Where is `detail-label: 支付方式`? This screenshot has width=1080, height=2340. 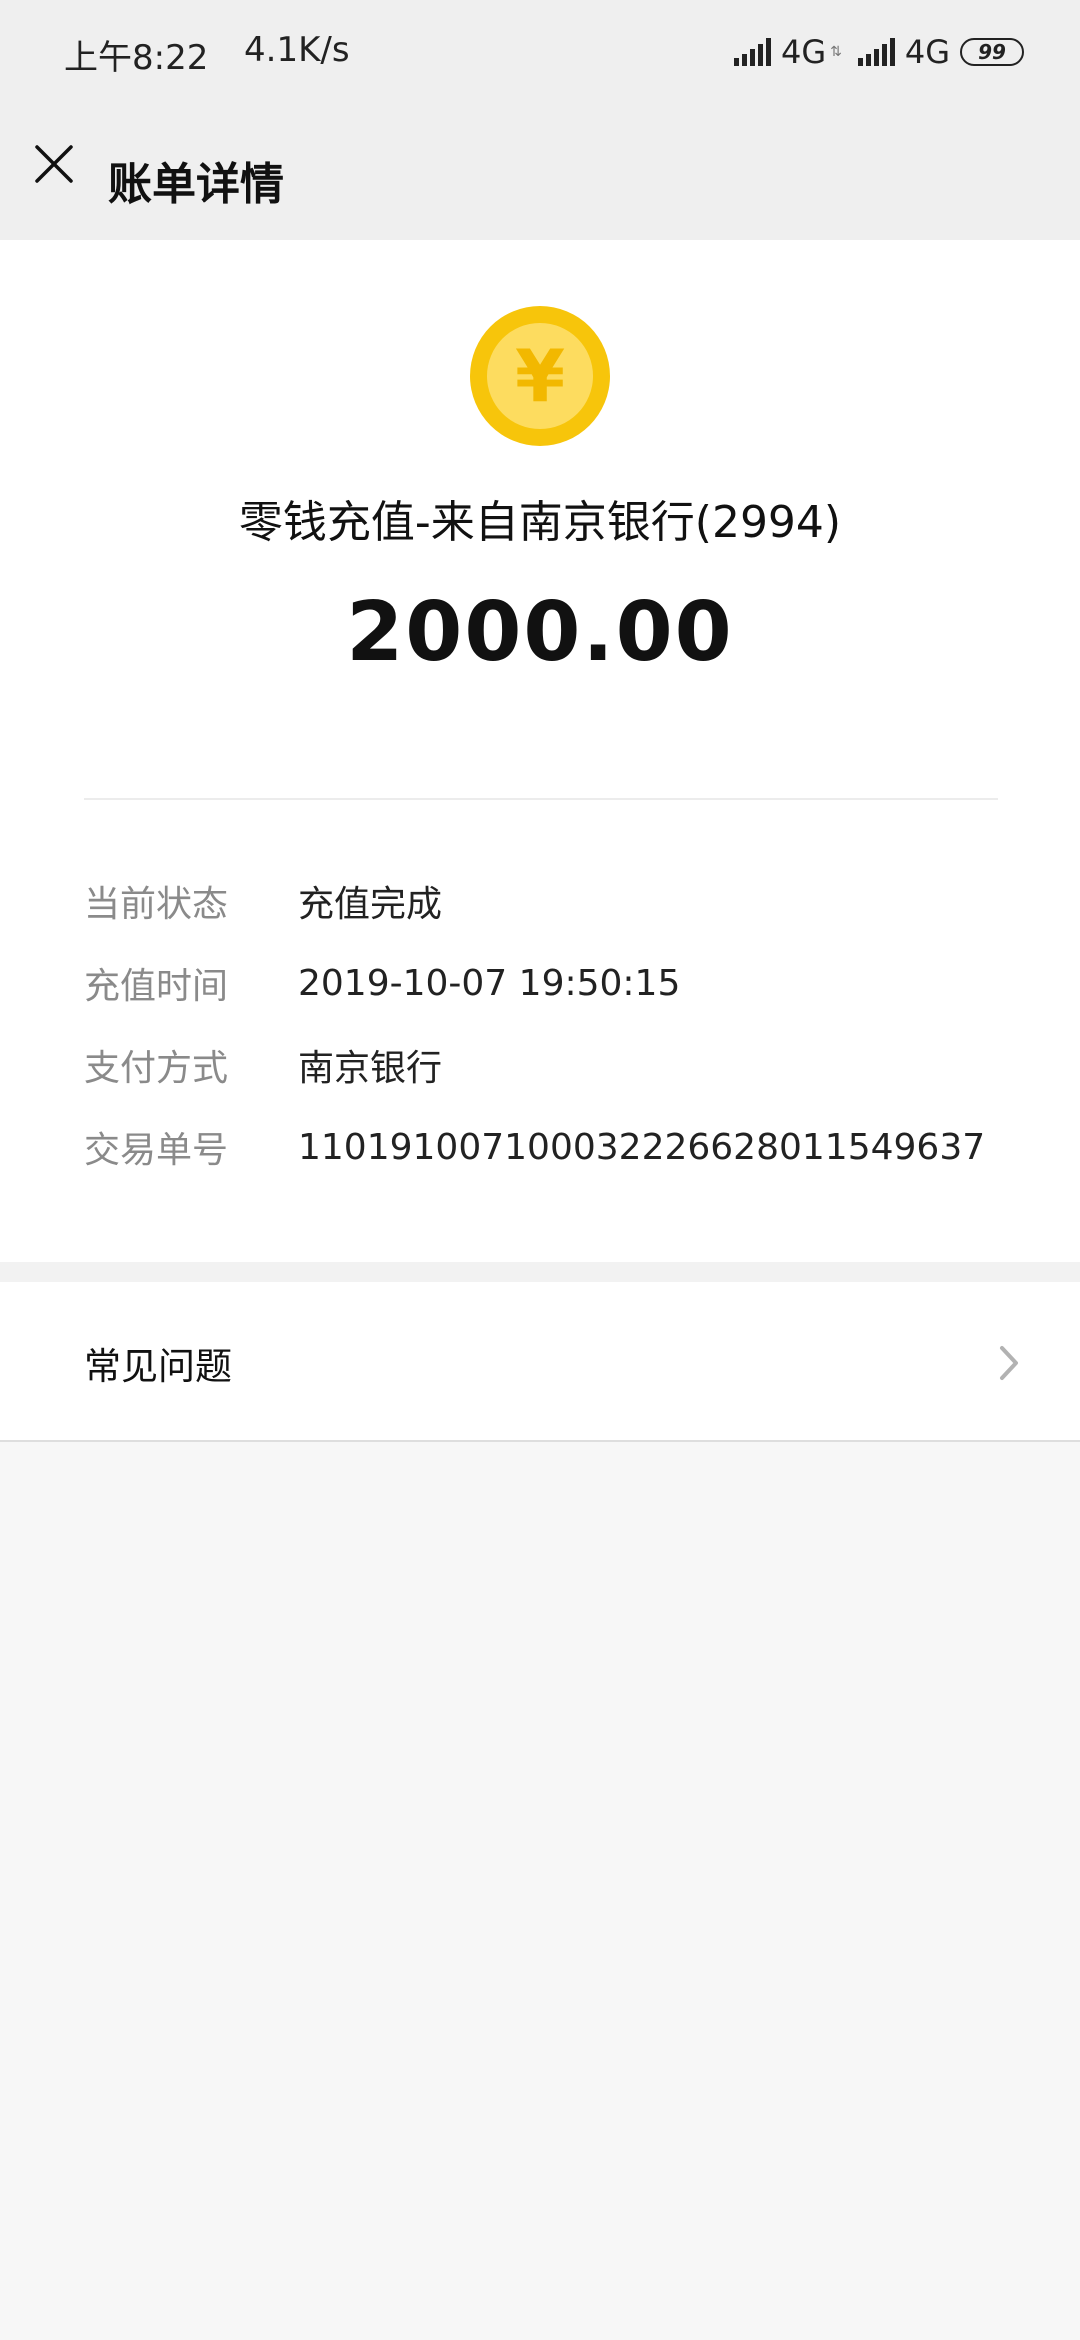 detail-label: 支付方式 is located at coordinates (156, 1068).